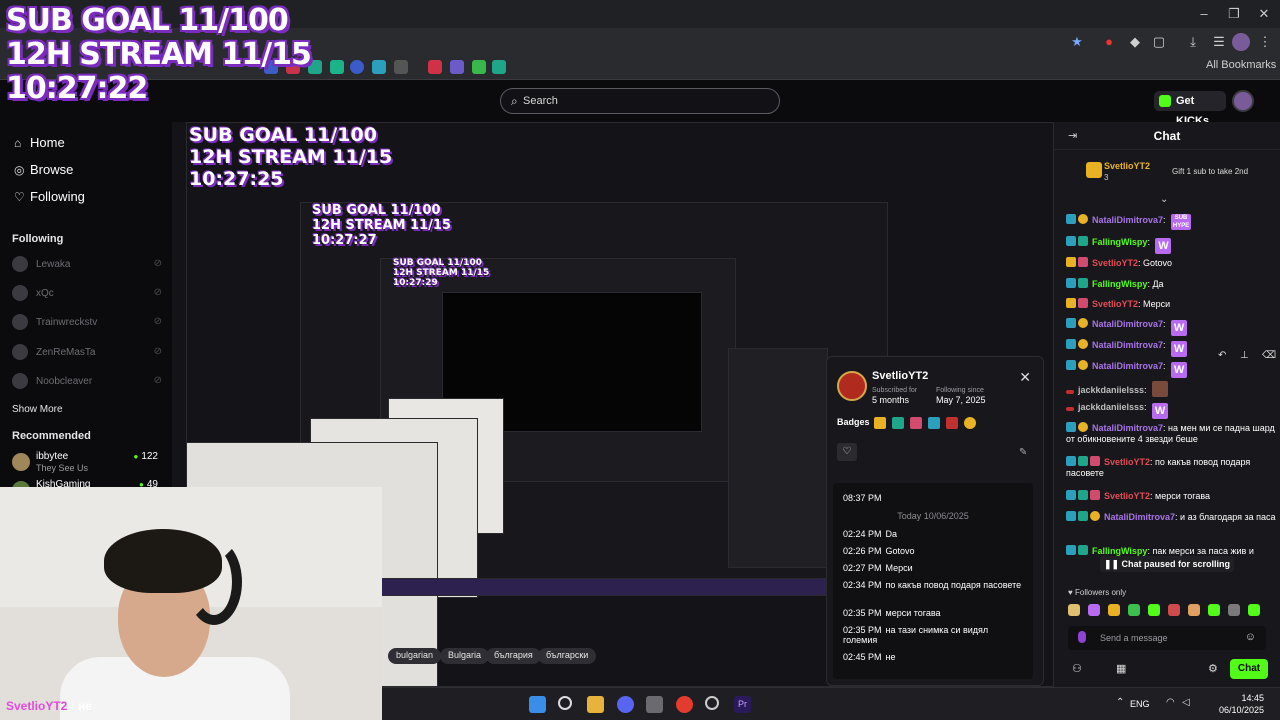  Describe the element at coordinates (870, 534) in the screenshot. I see `log-line: 02:24 PM Da` at that location.